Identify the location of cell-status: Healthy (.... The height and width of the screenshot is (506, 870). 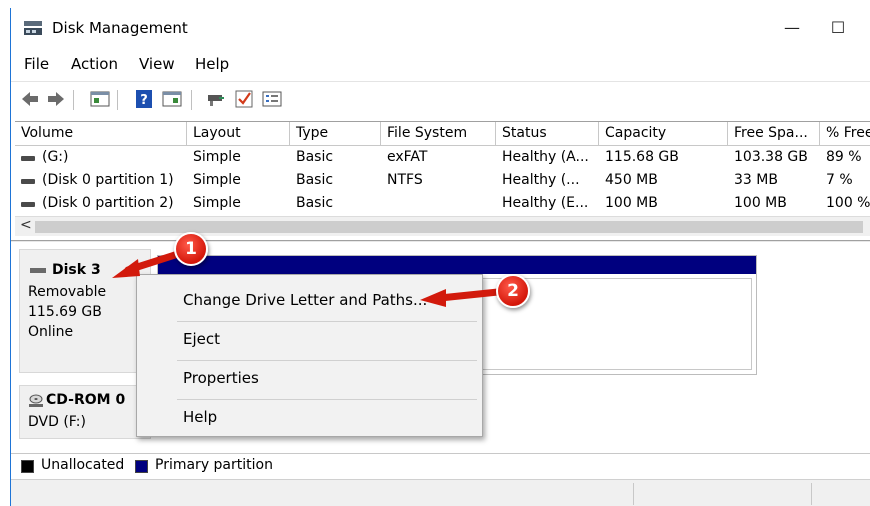
(541, 180).